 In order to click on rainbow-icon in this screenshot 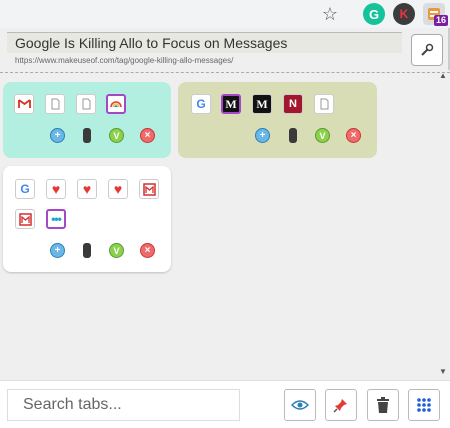, I will do `click(116, 104)`.